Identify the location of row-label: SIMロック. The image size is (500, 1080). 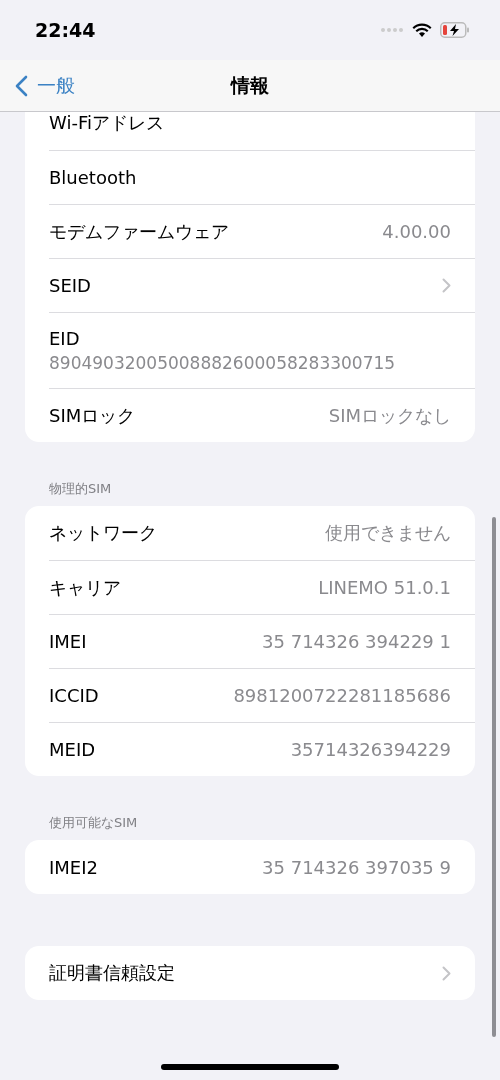
(92, 415).